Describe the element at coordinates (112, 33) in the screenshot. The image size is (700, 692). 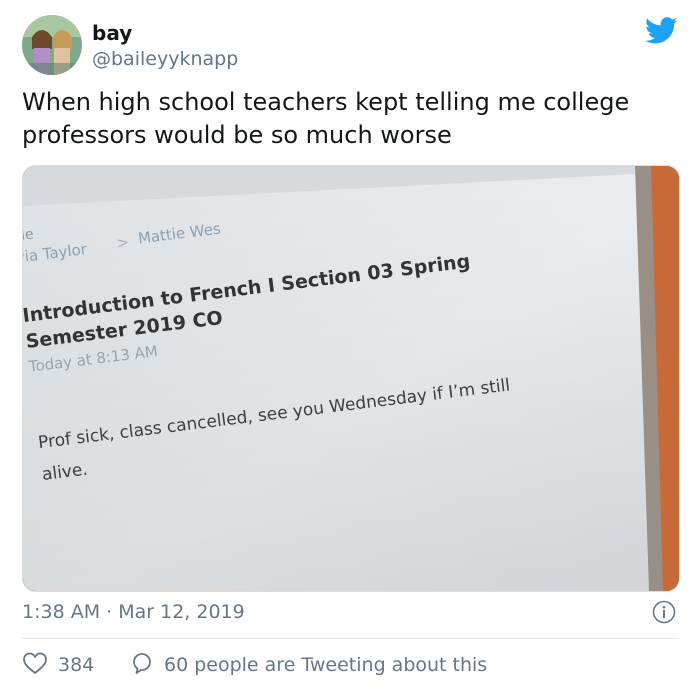
I see `display-name: bay` at that location.